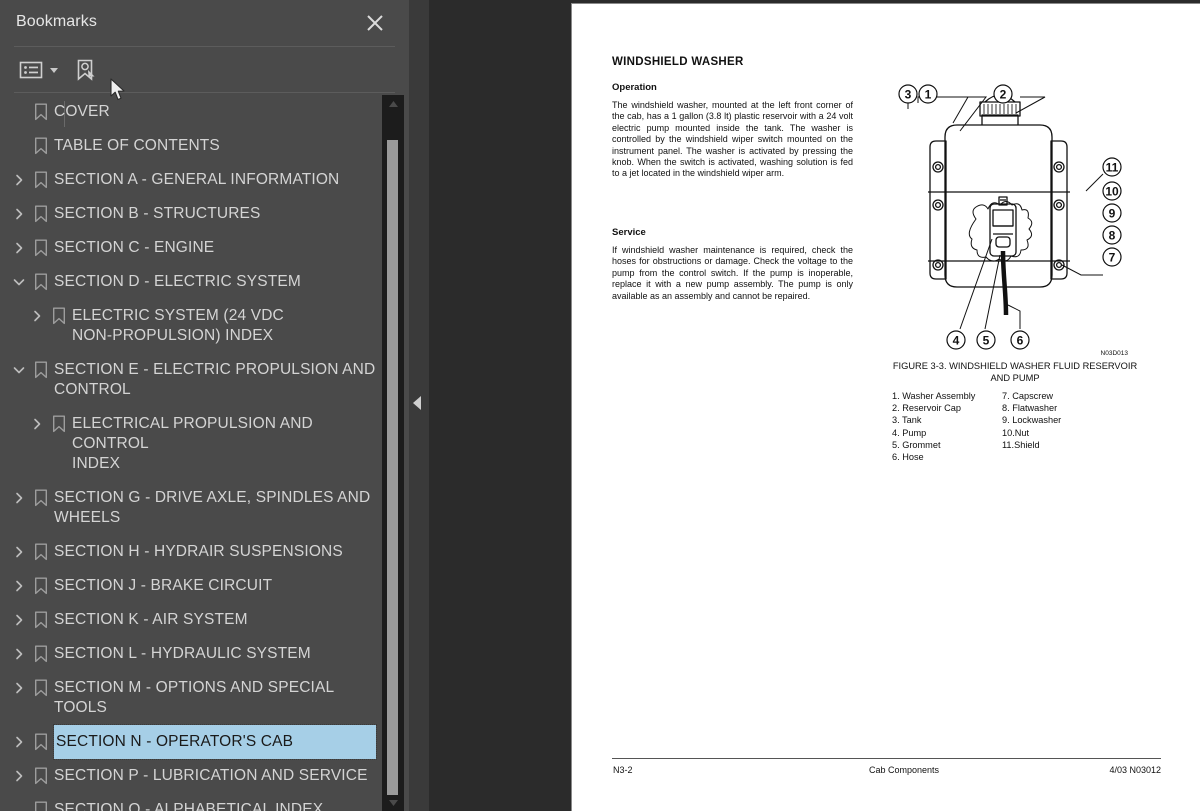 This screenshot has height=811, width=1200. I want to click on svg-text: 8, so click(1112, 236).